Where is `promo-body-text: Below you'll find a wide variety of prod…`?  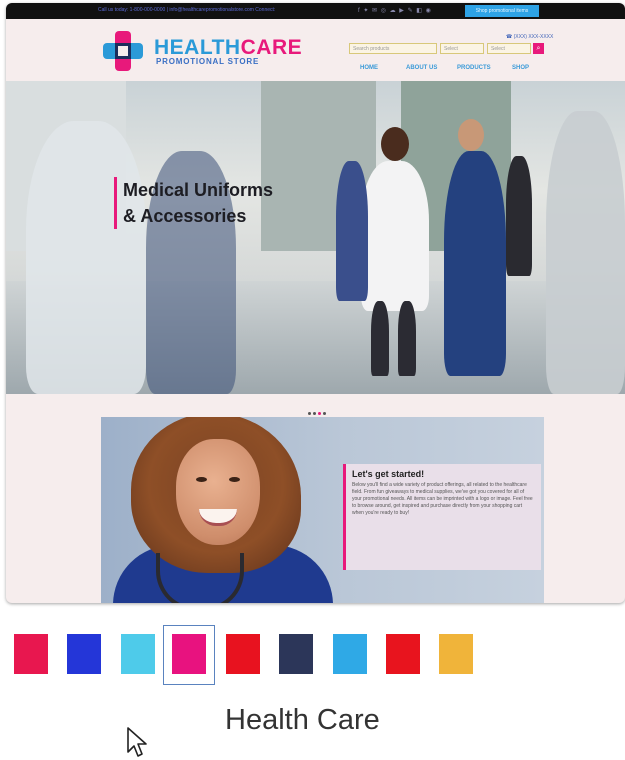 promo-body-text: Below you'll find a wide variety of prod… is located at coordinates (442, 499).